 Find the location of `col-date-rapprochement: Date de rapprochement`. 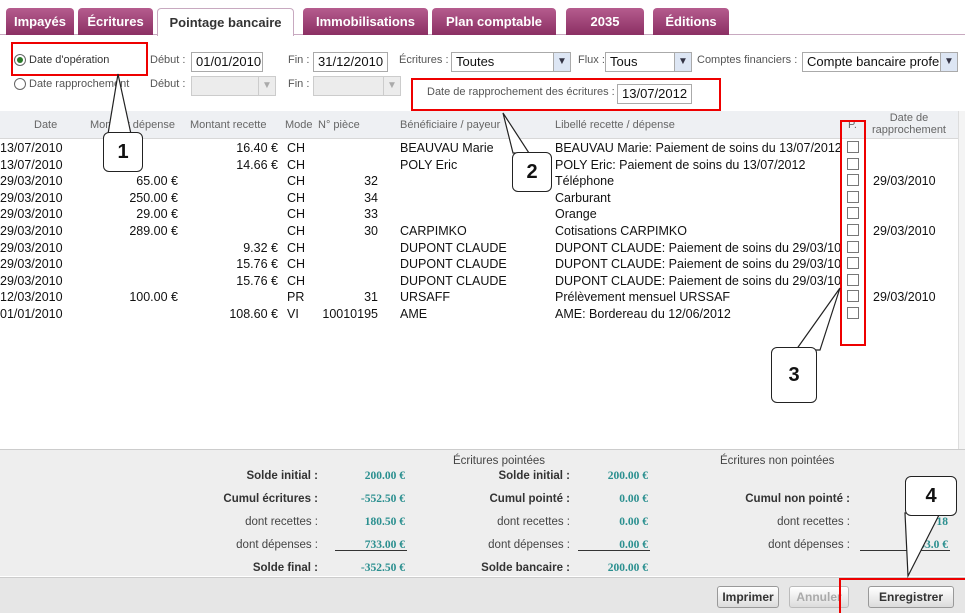

col-date-rapprochement: Date de rapprochement is located at coordinates (909, 124).